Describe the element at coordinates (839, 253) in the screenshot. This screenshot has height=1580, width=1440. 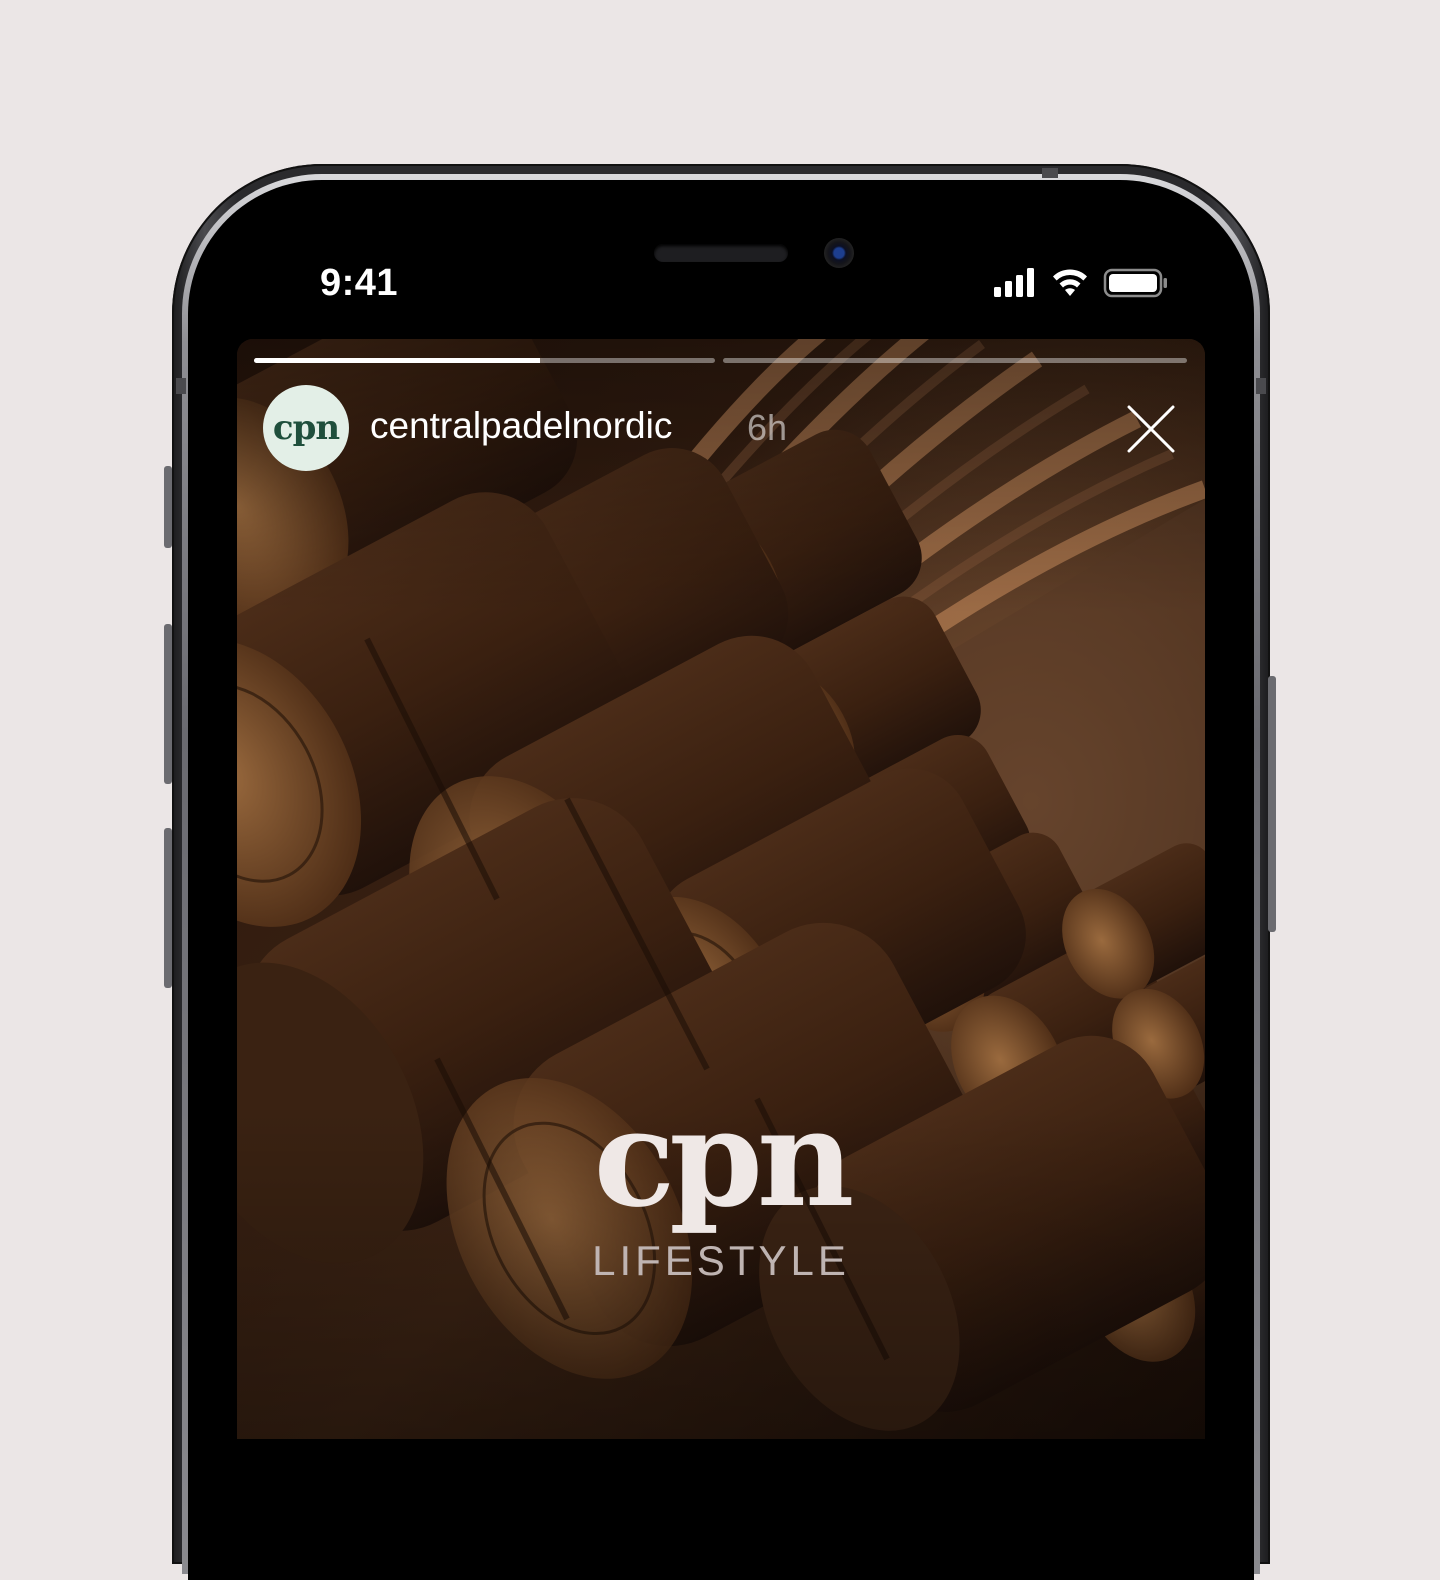
I see `front-camera` at that location.